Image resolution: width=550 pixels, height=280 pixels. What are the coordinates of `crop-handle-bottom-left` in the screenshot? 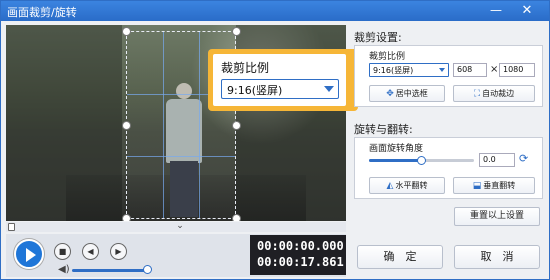 It's located at (126, 217).